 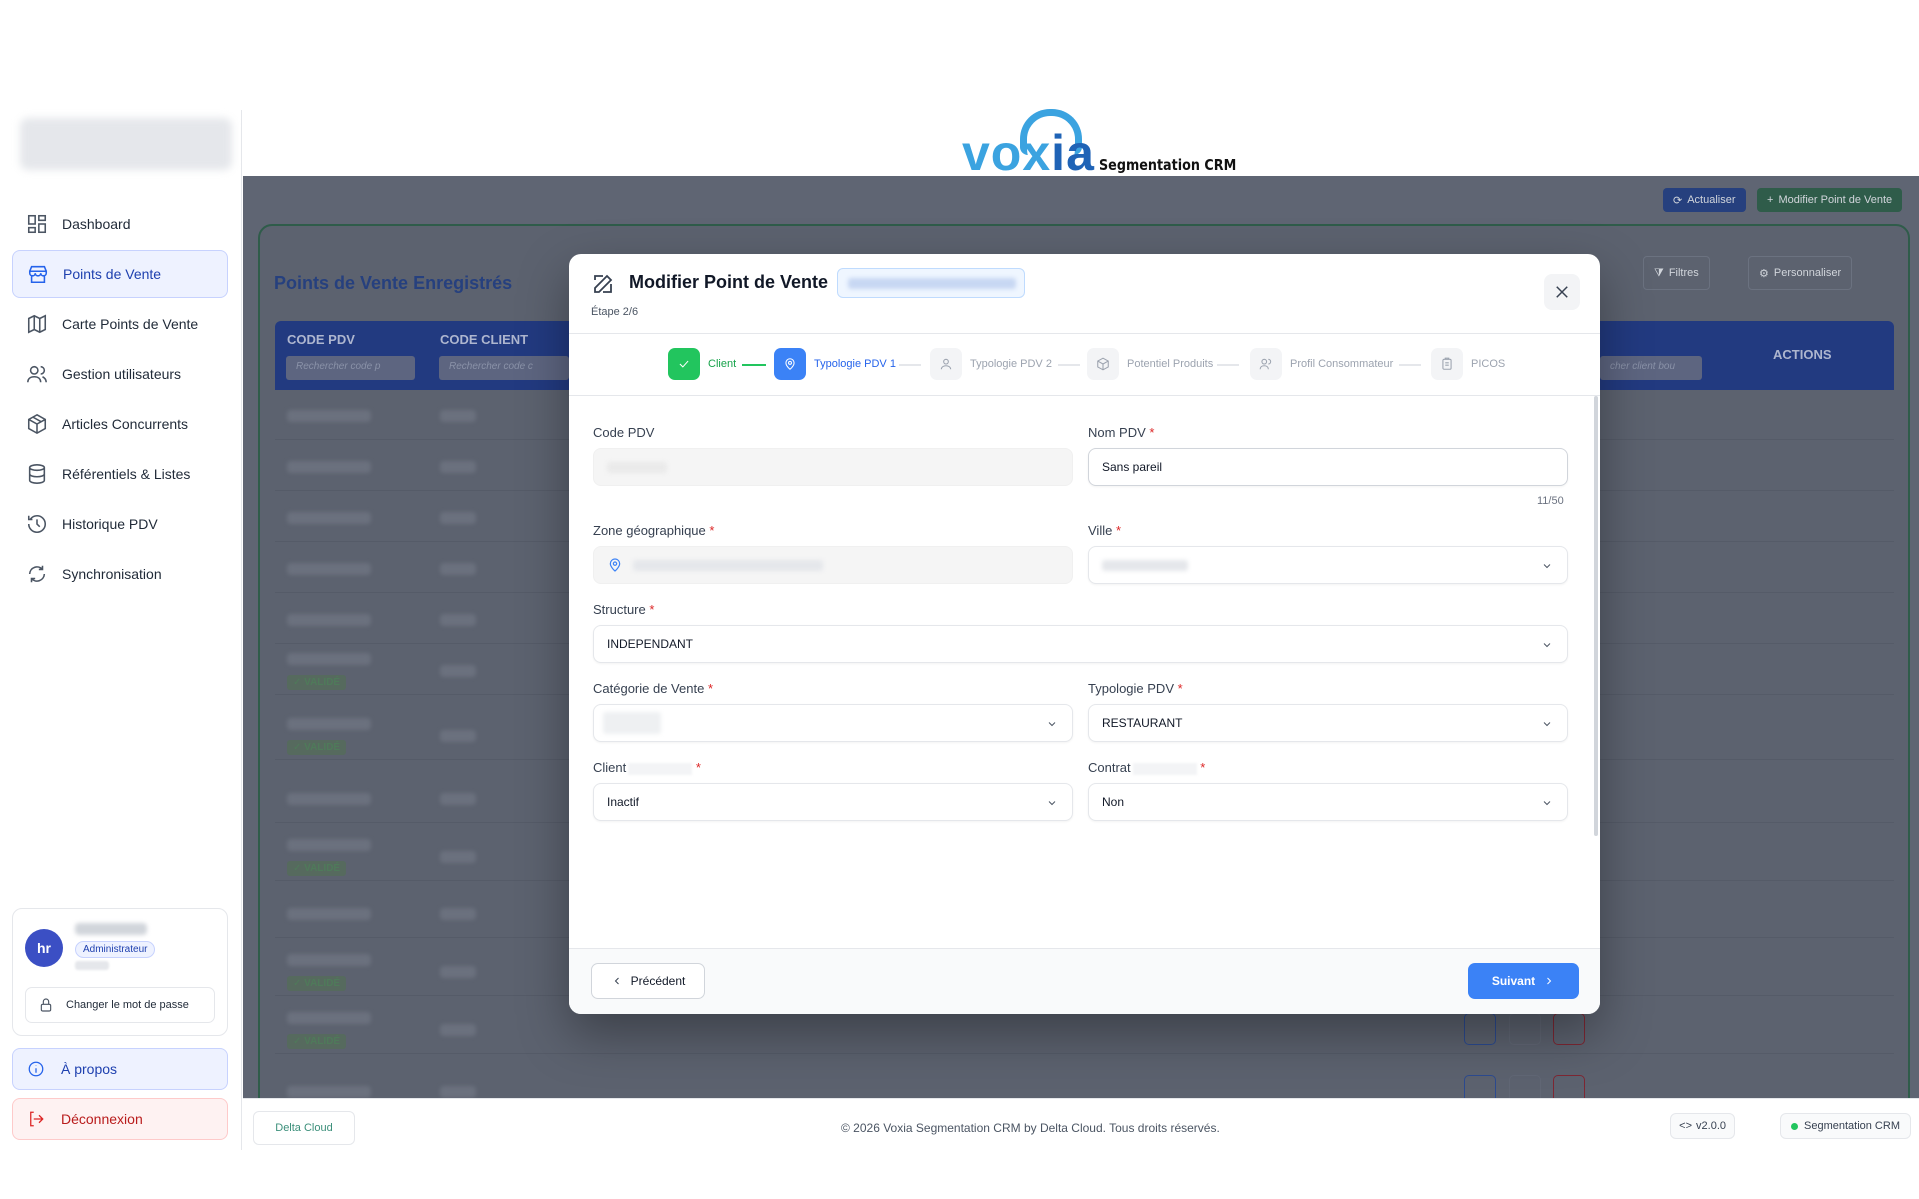 I want to click on sidebar-item-articles: Articles Concurrents, so click(x=120, y=424).